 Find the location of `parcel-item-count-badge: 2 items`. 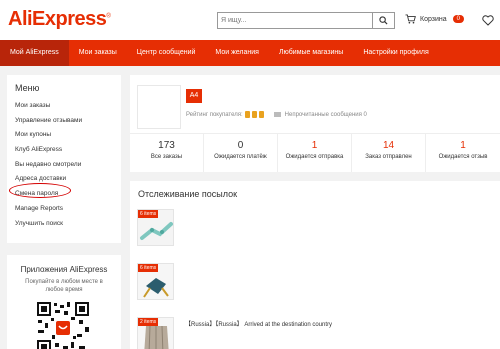

parcel-item-count-badge: 2 items is located at coordinates (148, 322).